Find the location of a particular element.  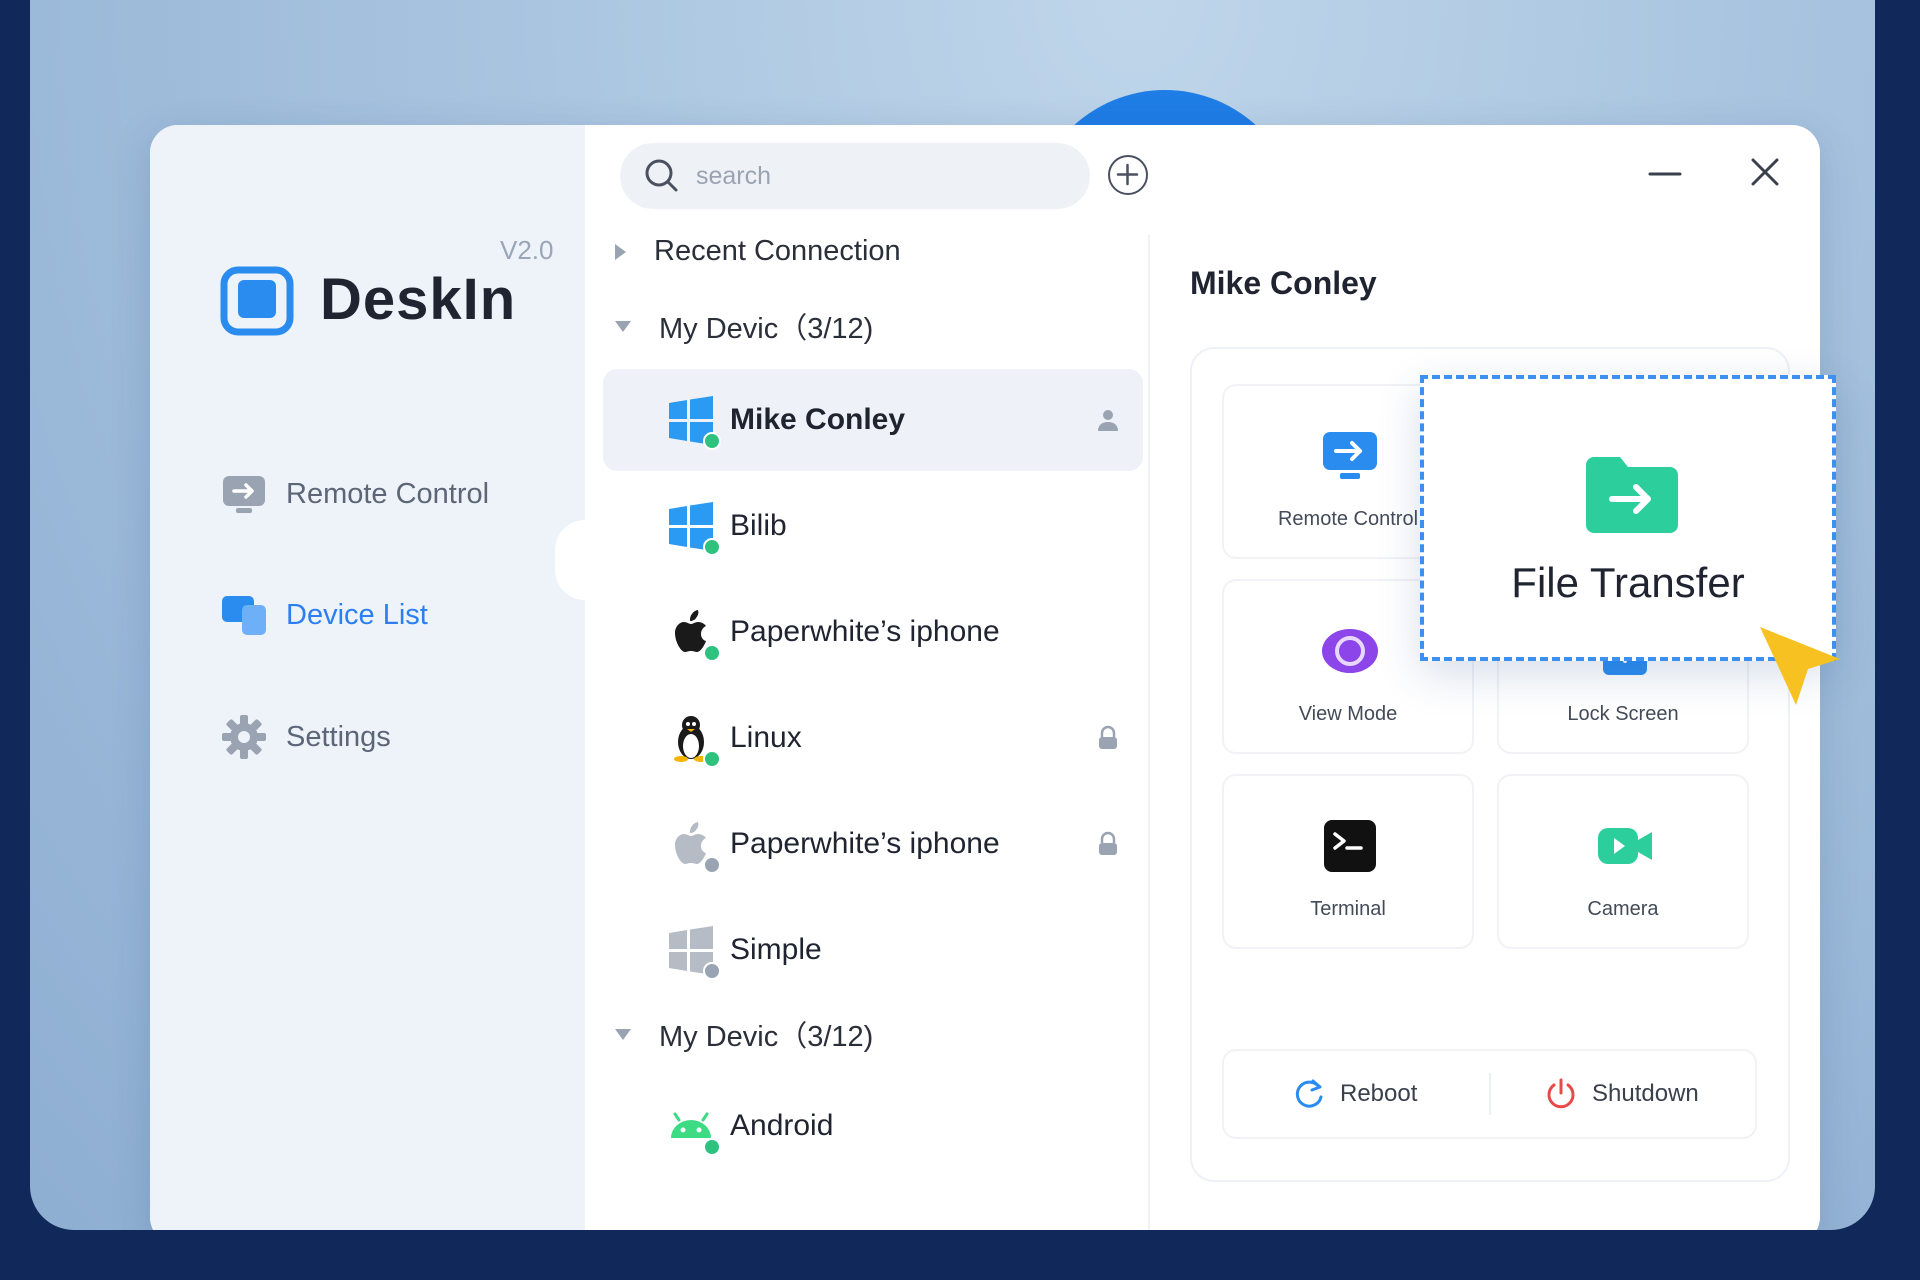

group-label: Recent Connection is located at coordinates (777, 251).